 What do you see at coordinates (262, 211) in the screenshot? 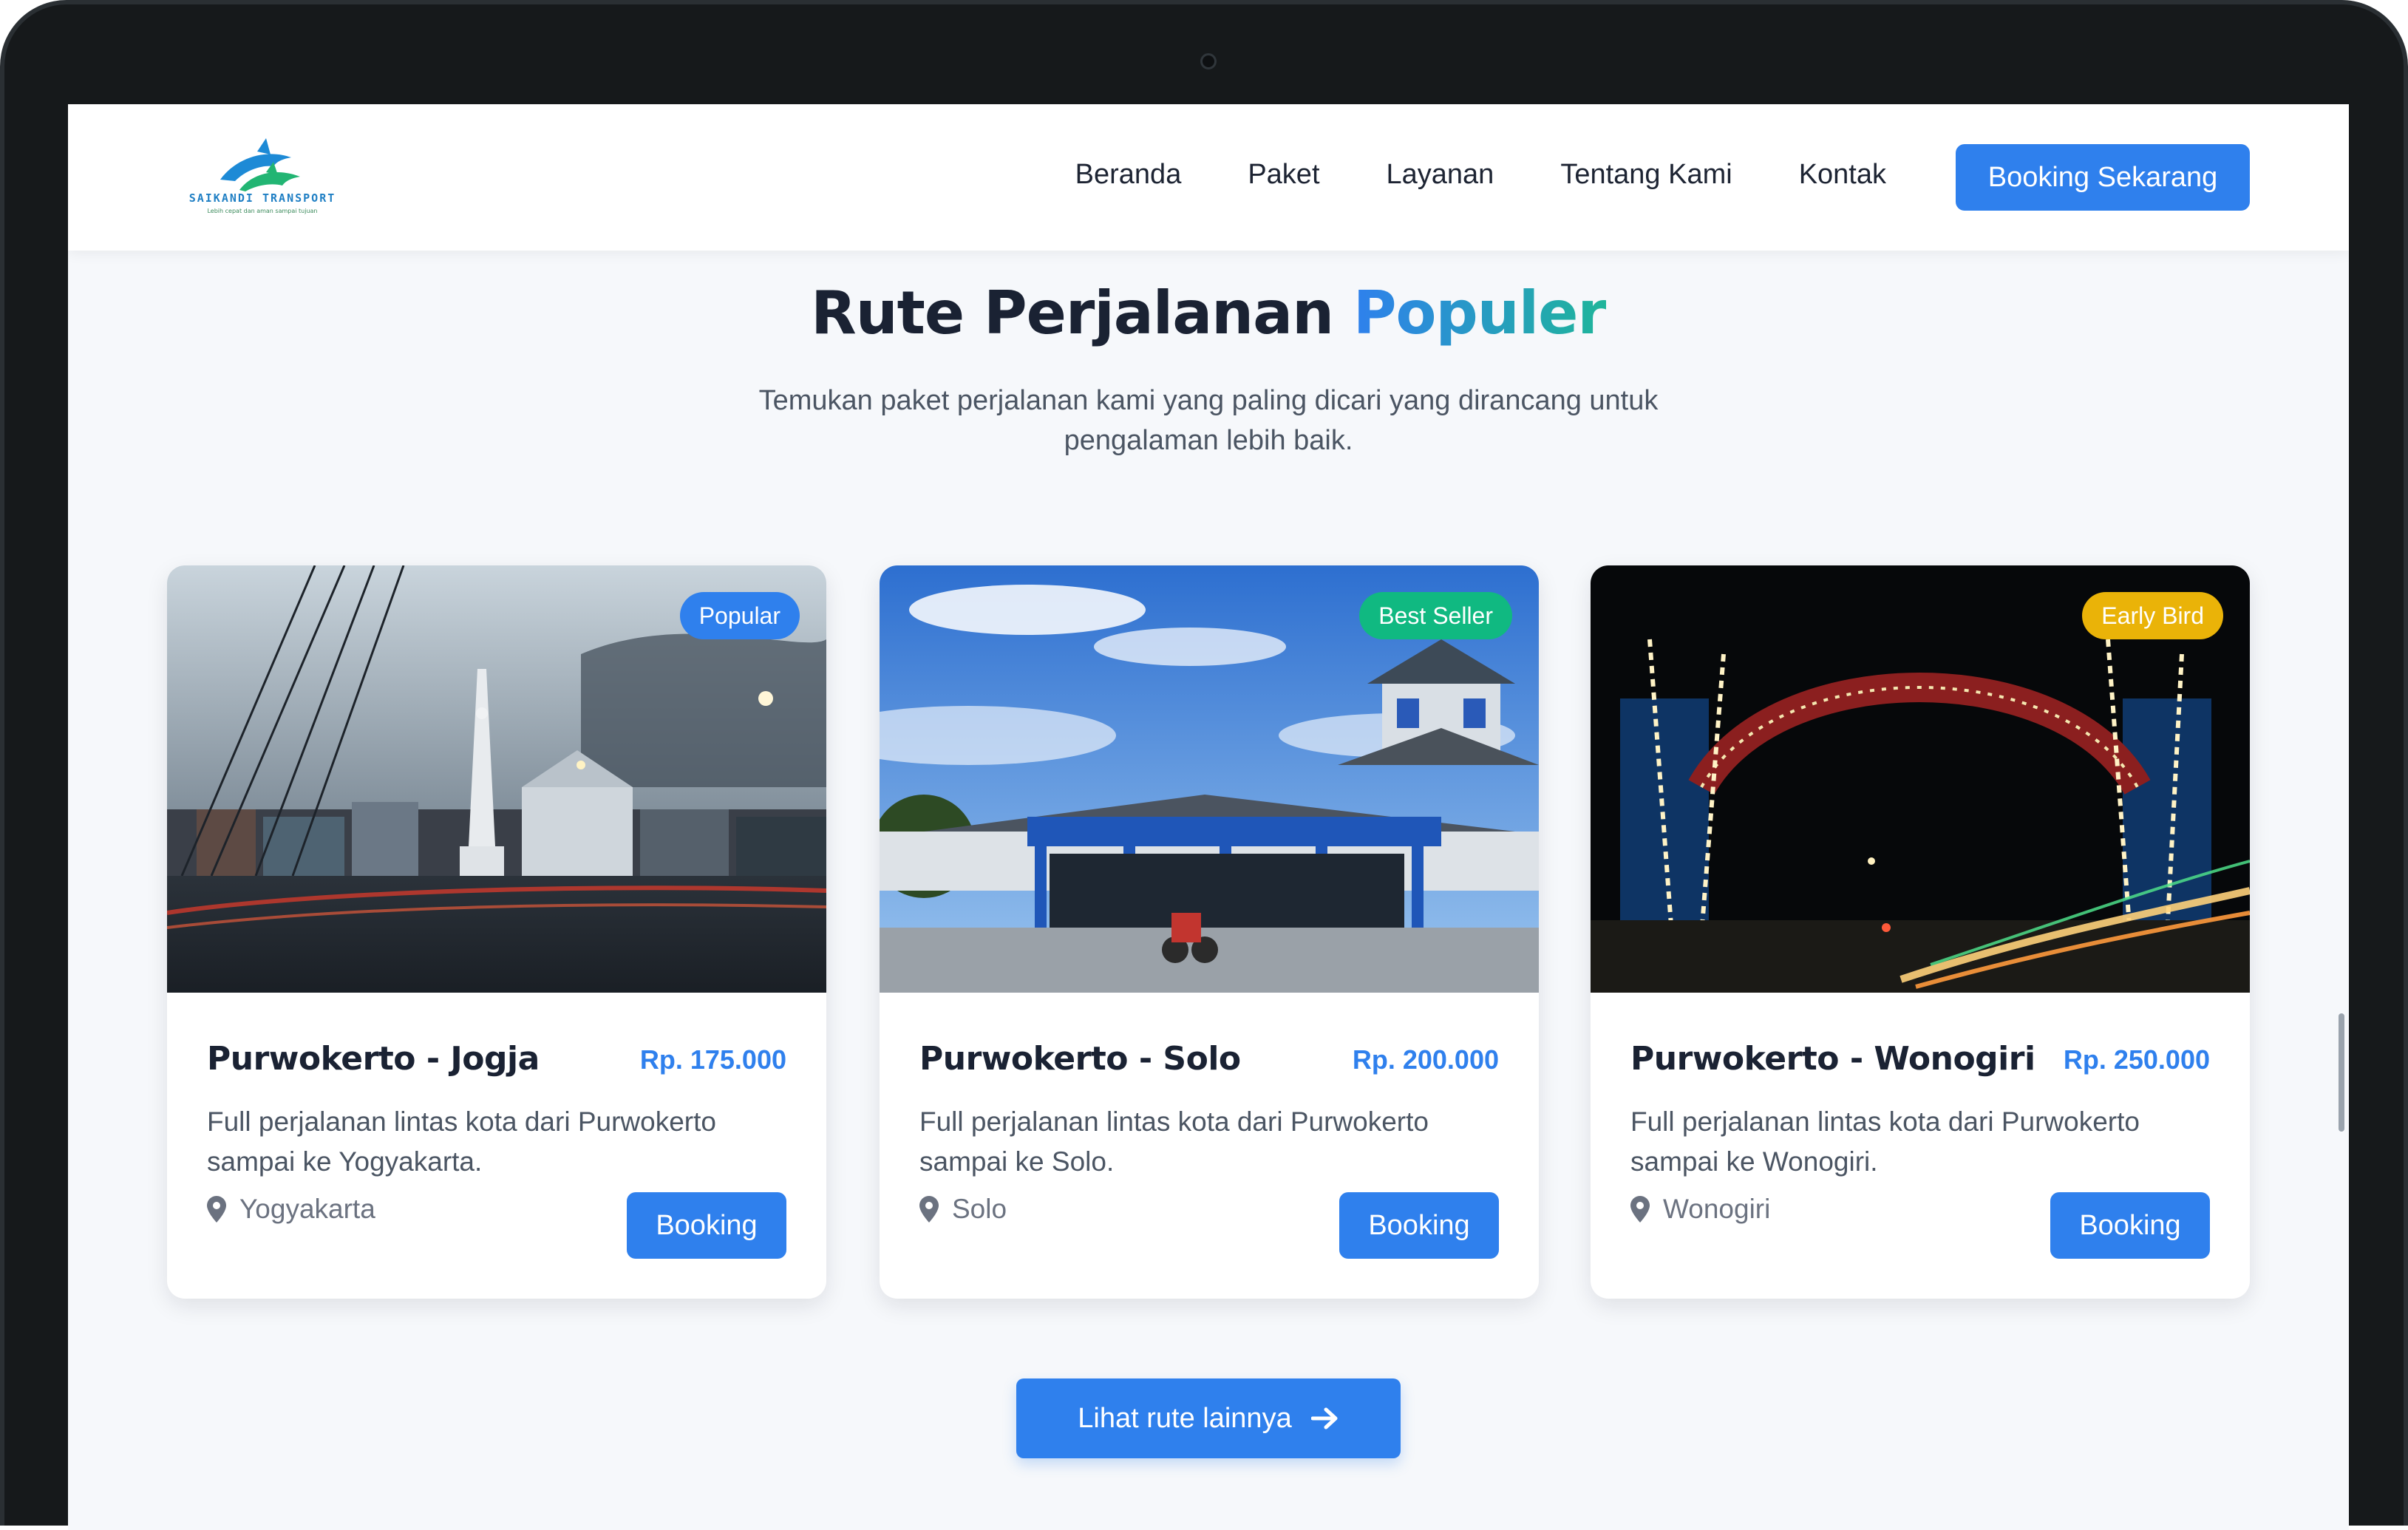
I see `brand-tagline: Lebih cepat dan aman sampai tujuan` at bounding box center [262, 211].